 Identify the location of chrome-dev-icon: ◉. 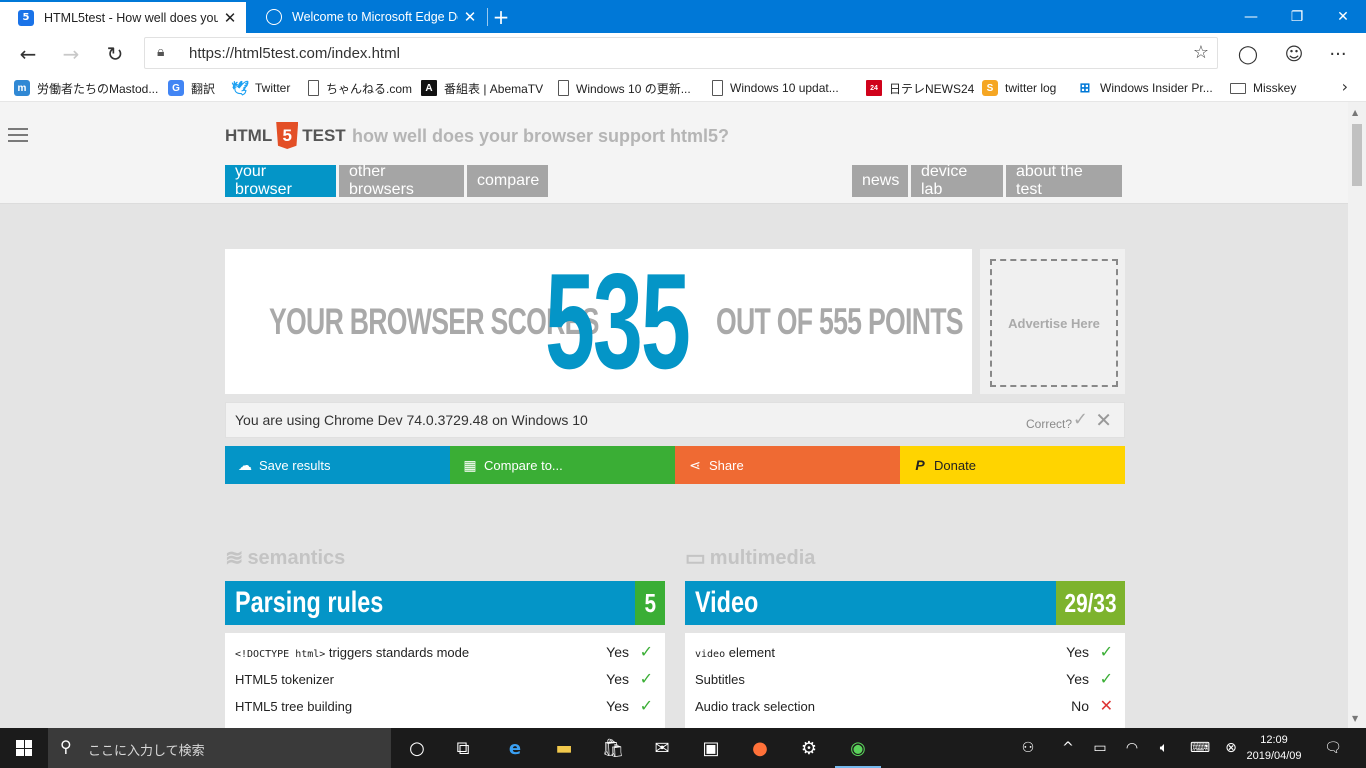
(858, 748).